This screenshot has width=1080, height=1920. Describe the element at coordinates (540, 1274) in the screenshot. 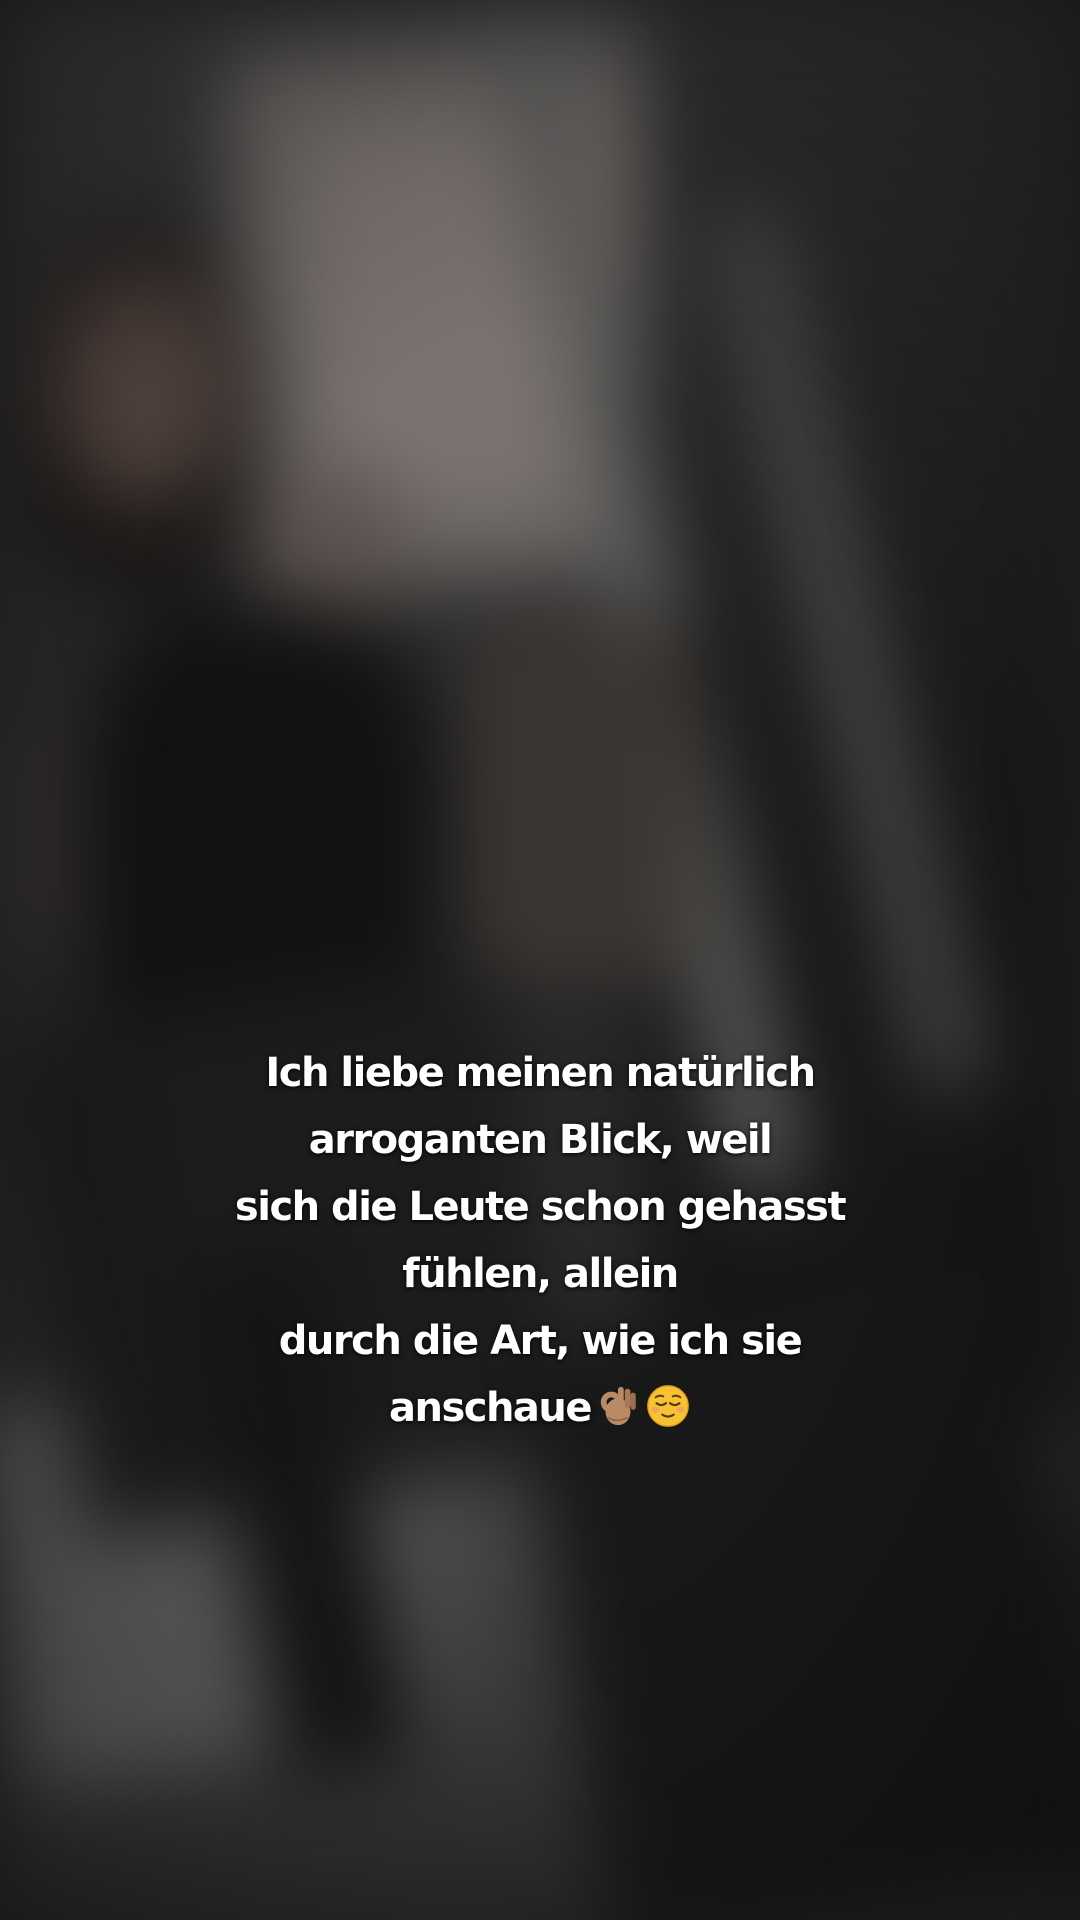

I see `caption-line-4: fühlen, allein` at that location.